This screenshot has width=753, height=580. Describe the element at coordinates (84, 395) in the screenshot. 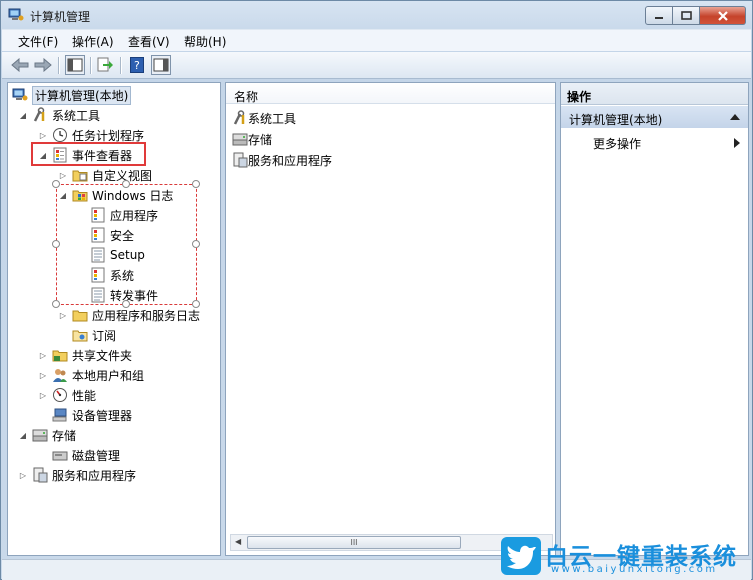

I see `tree-performance-label: 性能` at that location.